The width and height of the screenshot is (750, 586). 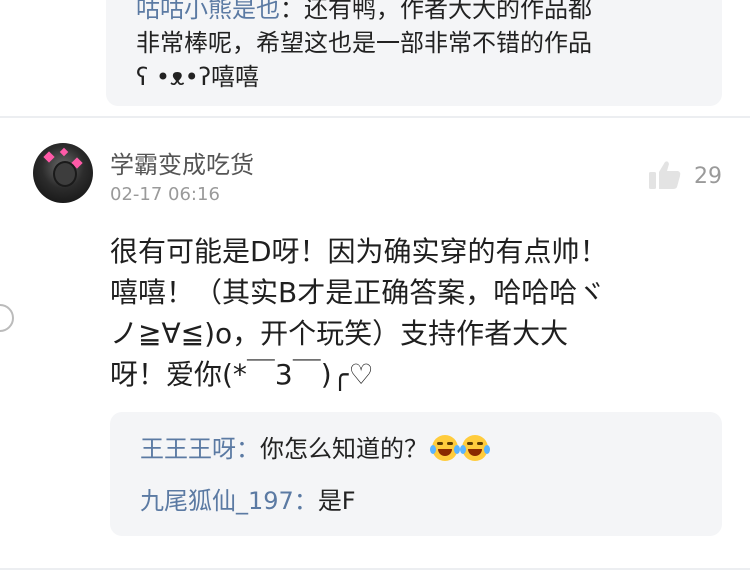 I want to click on reply-item: 王王王呀：你怎么知道的？, so click(x=315, y=449).